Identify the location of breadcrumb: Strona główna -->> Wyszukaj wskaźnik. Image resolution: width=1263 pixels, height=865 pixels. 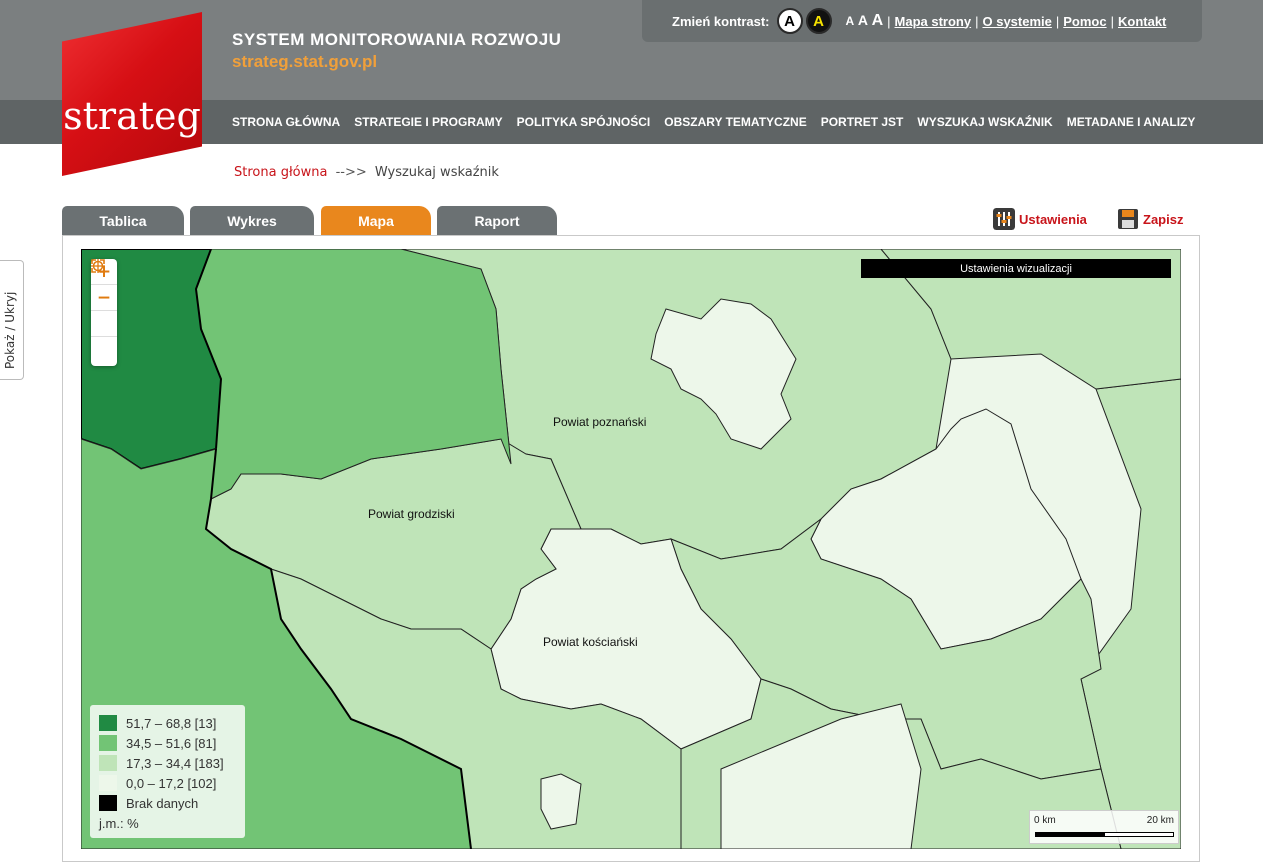
(366, 172).